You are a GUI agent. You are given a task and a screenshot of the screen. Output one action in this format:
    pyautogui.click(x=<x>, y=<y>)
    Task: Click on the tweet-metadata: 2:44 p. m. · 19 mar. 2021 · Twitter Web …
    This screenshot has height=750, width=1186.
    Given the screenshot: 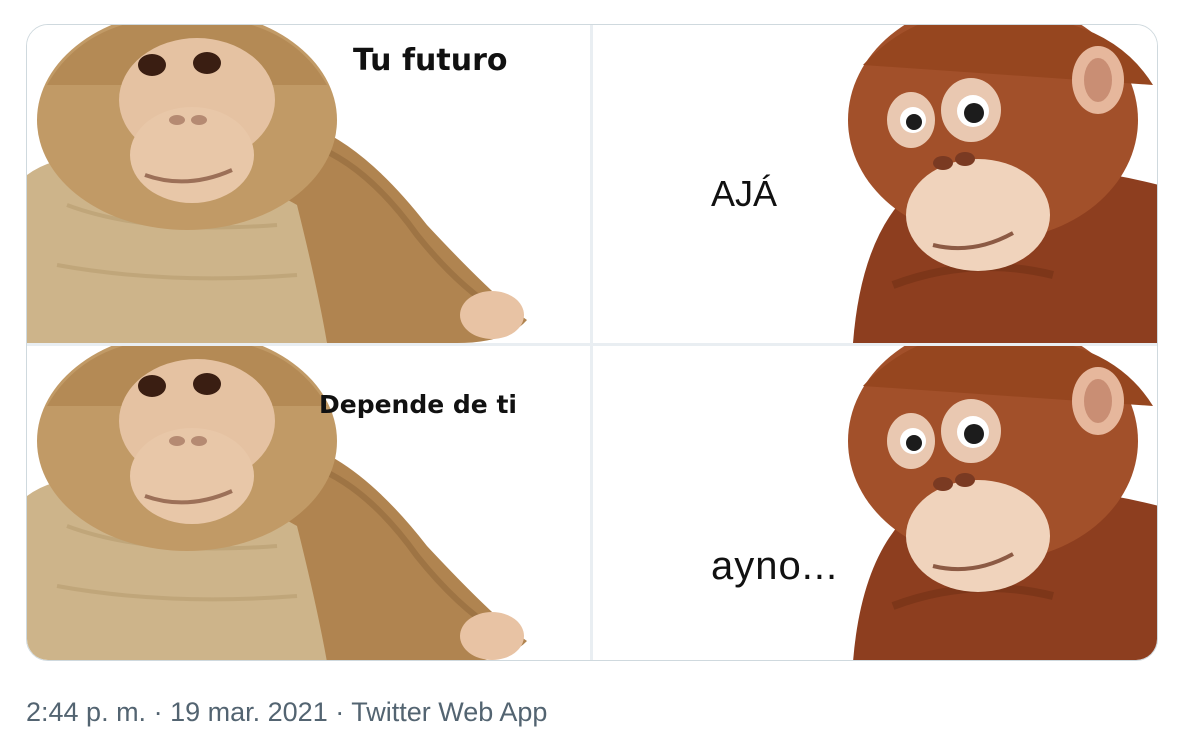 What is the action you would take?
    pyautogui.click(x=286, y=712)
    